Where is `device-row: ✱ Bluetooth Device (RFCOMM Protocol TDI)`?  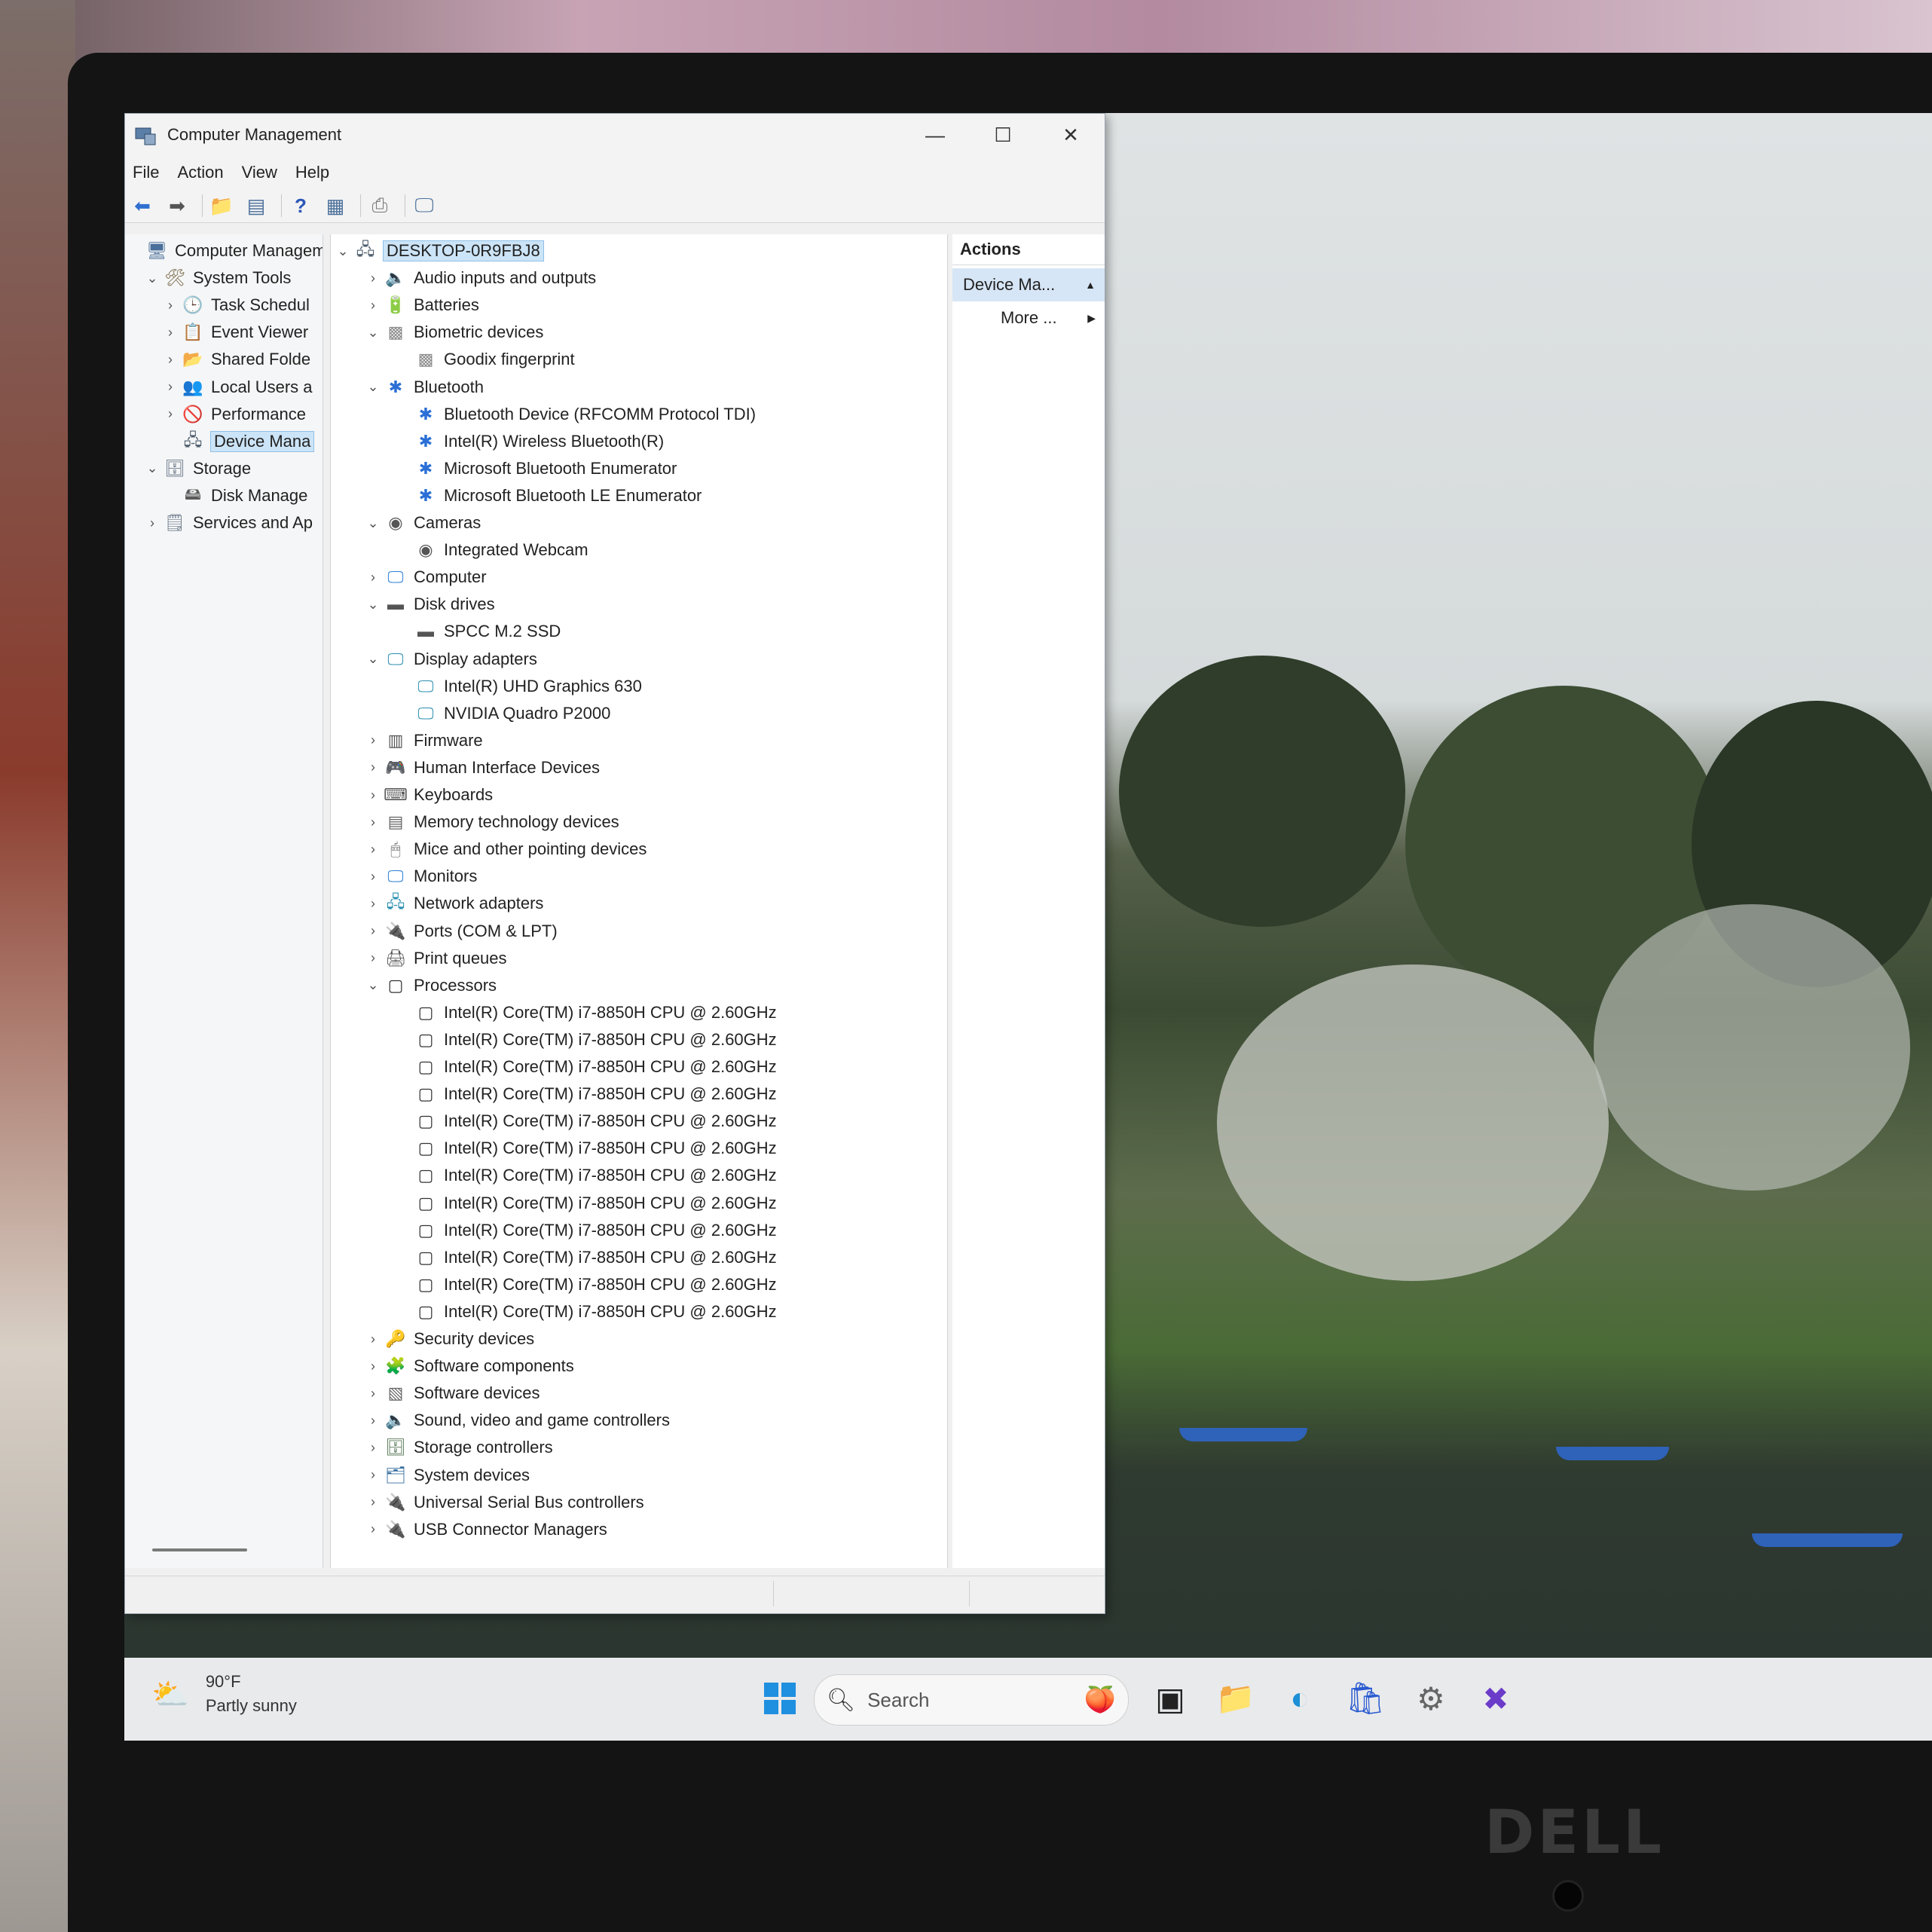 device-row: ✱ Bluetooth Device (RFCOMM Protocol TDI) is located at coordinates (576, 414).